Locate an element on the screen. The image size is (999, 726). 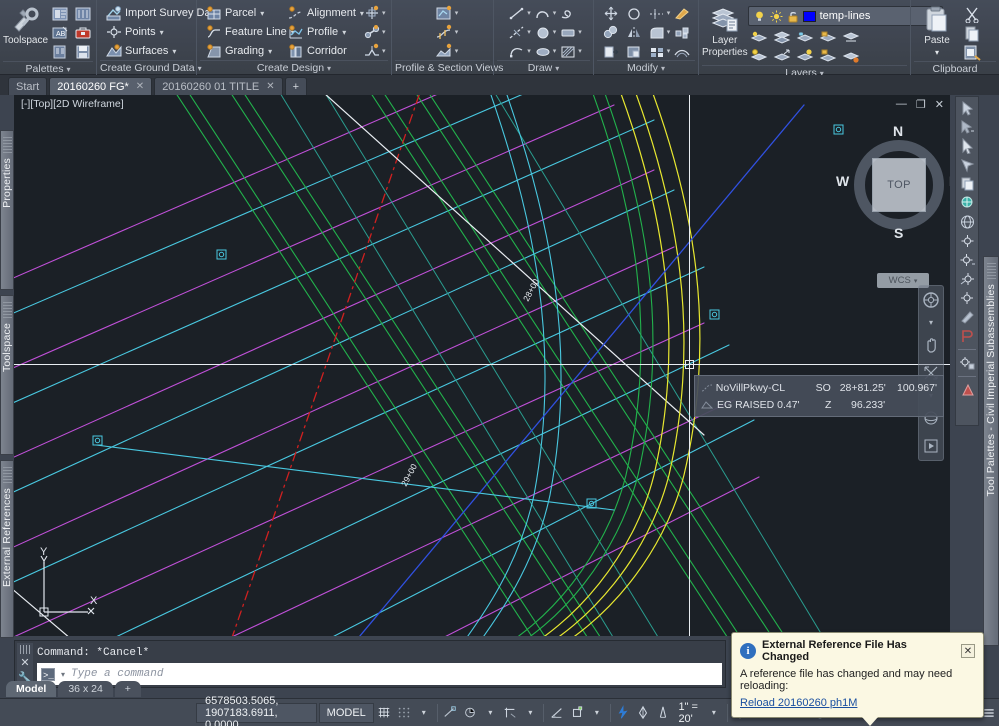
pipe-network-icon is located at coordinates (372, 32).